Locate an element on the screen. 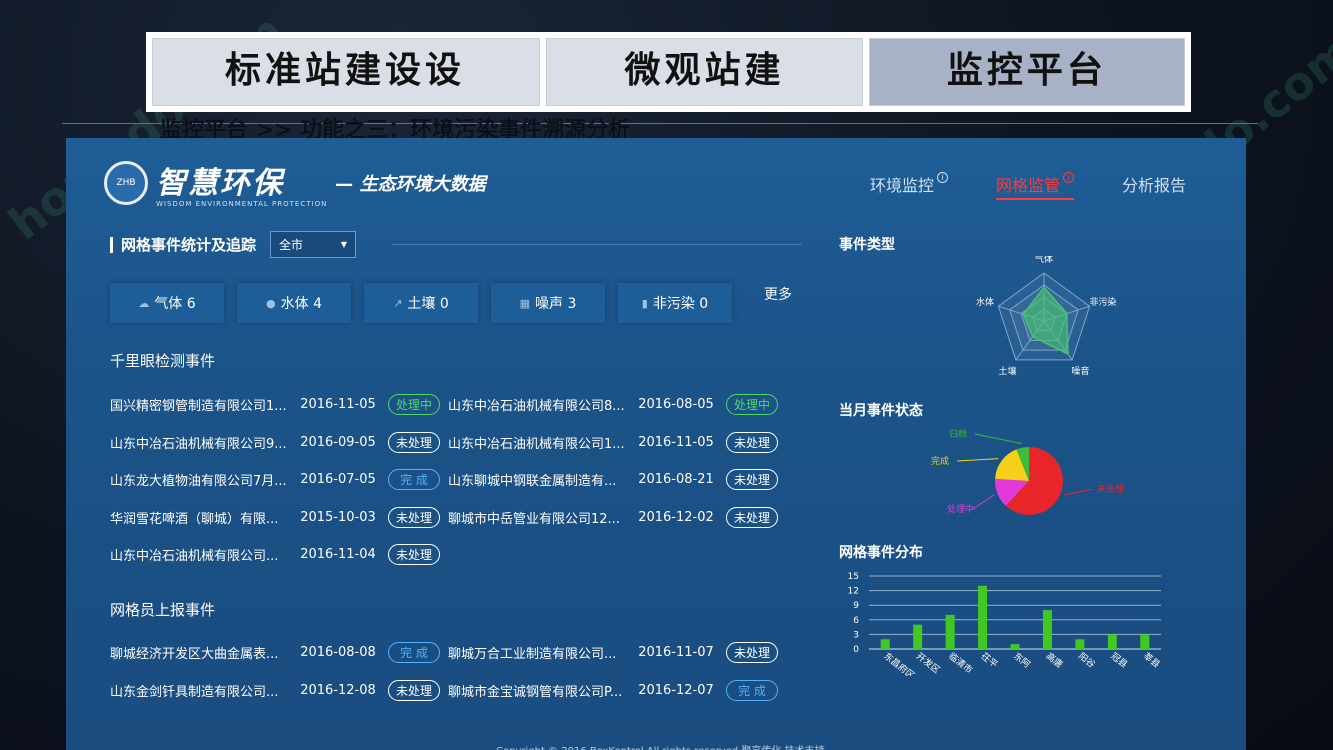 The height and width of the screenshot is (750, 1333). qianliyan-title: 千里眼检测事件 is located at coordinates (163, 361).